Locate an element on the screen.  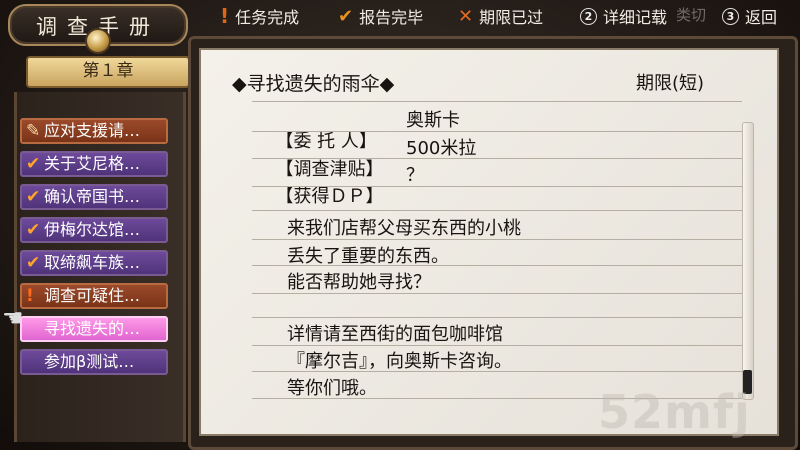
quest-deadline: 期限(短) is located at coordinates (670, 83).